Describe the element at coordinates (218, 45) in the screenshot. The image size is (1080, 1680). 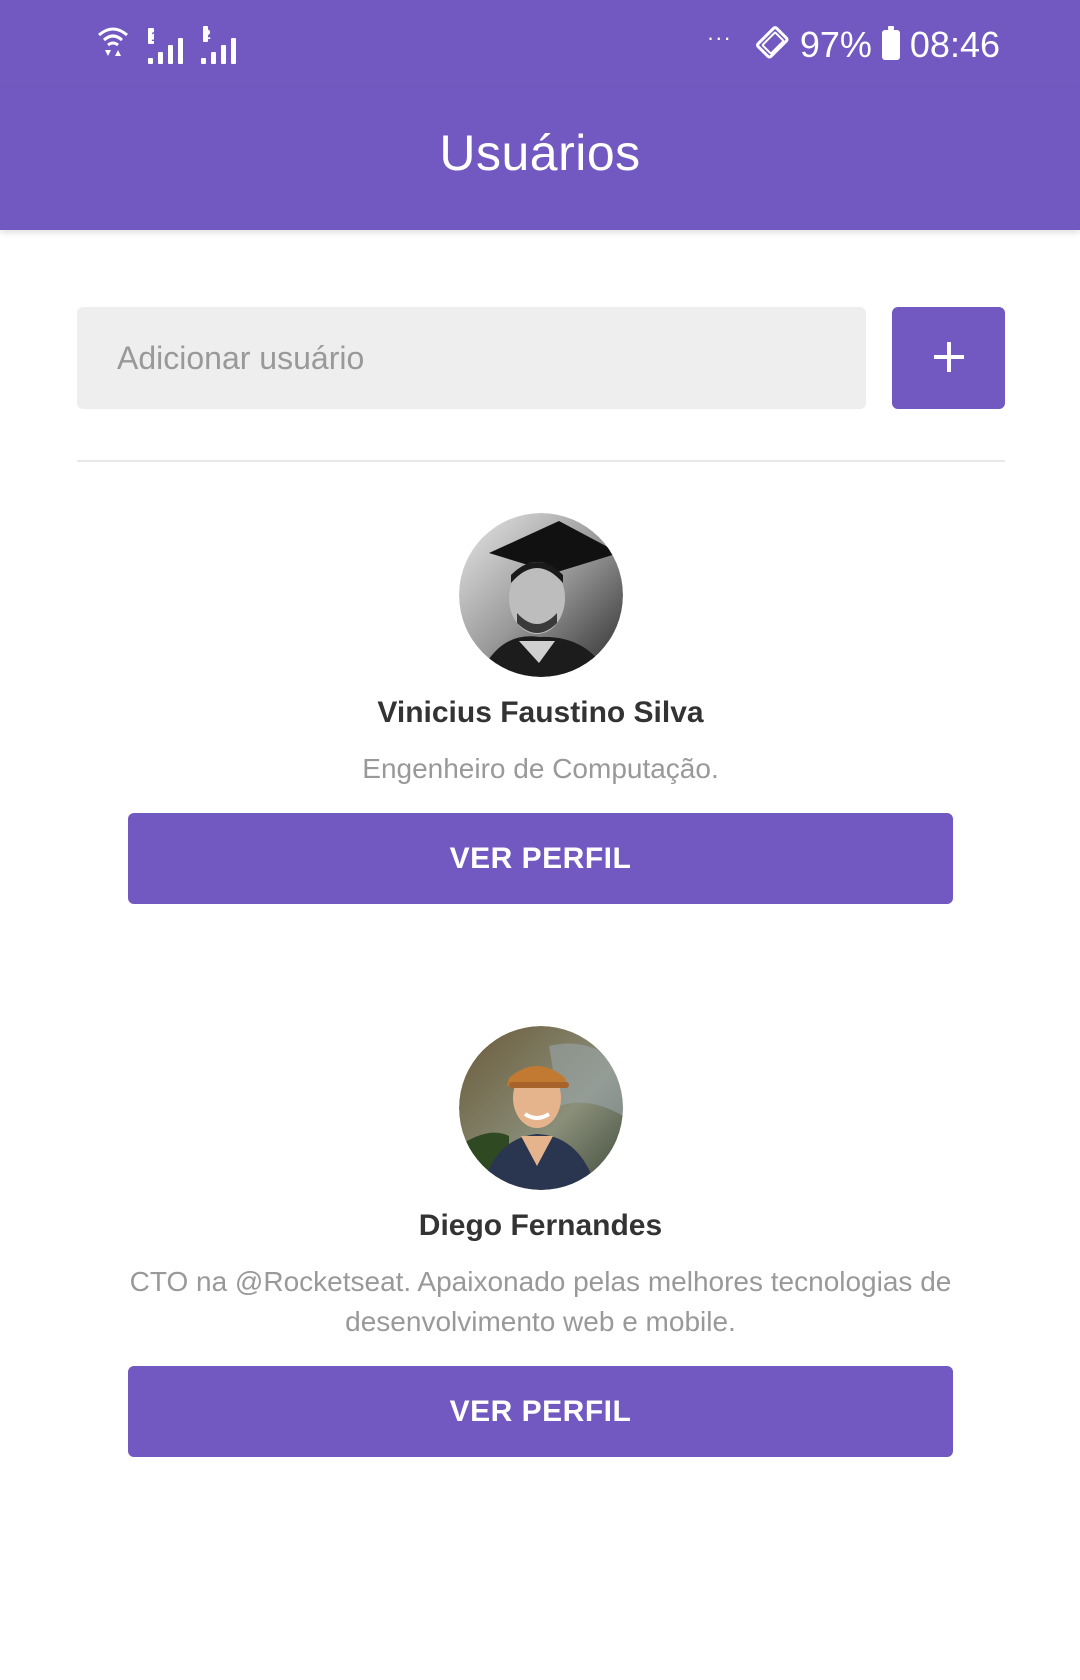
I see `signal-sim2-icon: 2` at that location.